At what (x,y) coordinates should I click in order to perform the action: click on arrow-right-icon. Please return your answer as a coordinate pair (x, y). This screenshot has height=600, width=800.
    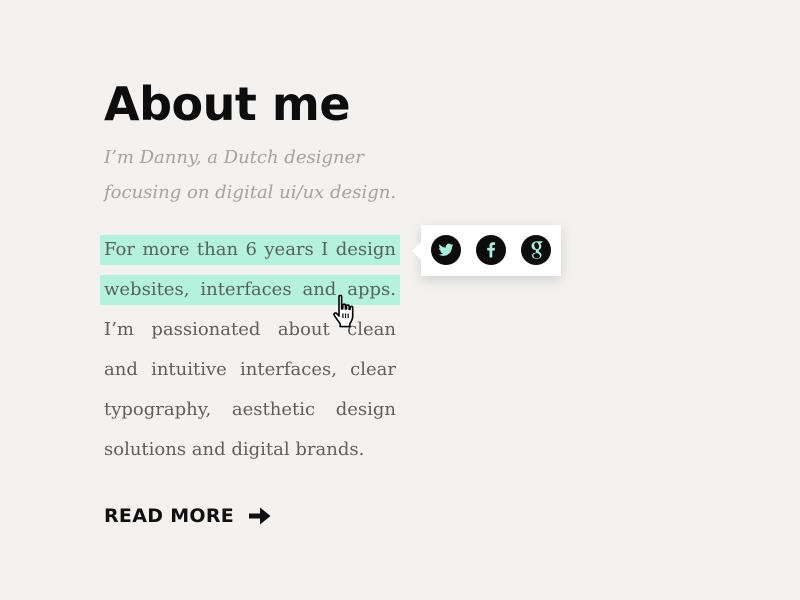
    Looking at the image, I should click on (260, 516).